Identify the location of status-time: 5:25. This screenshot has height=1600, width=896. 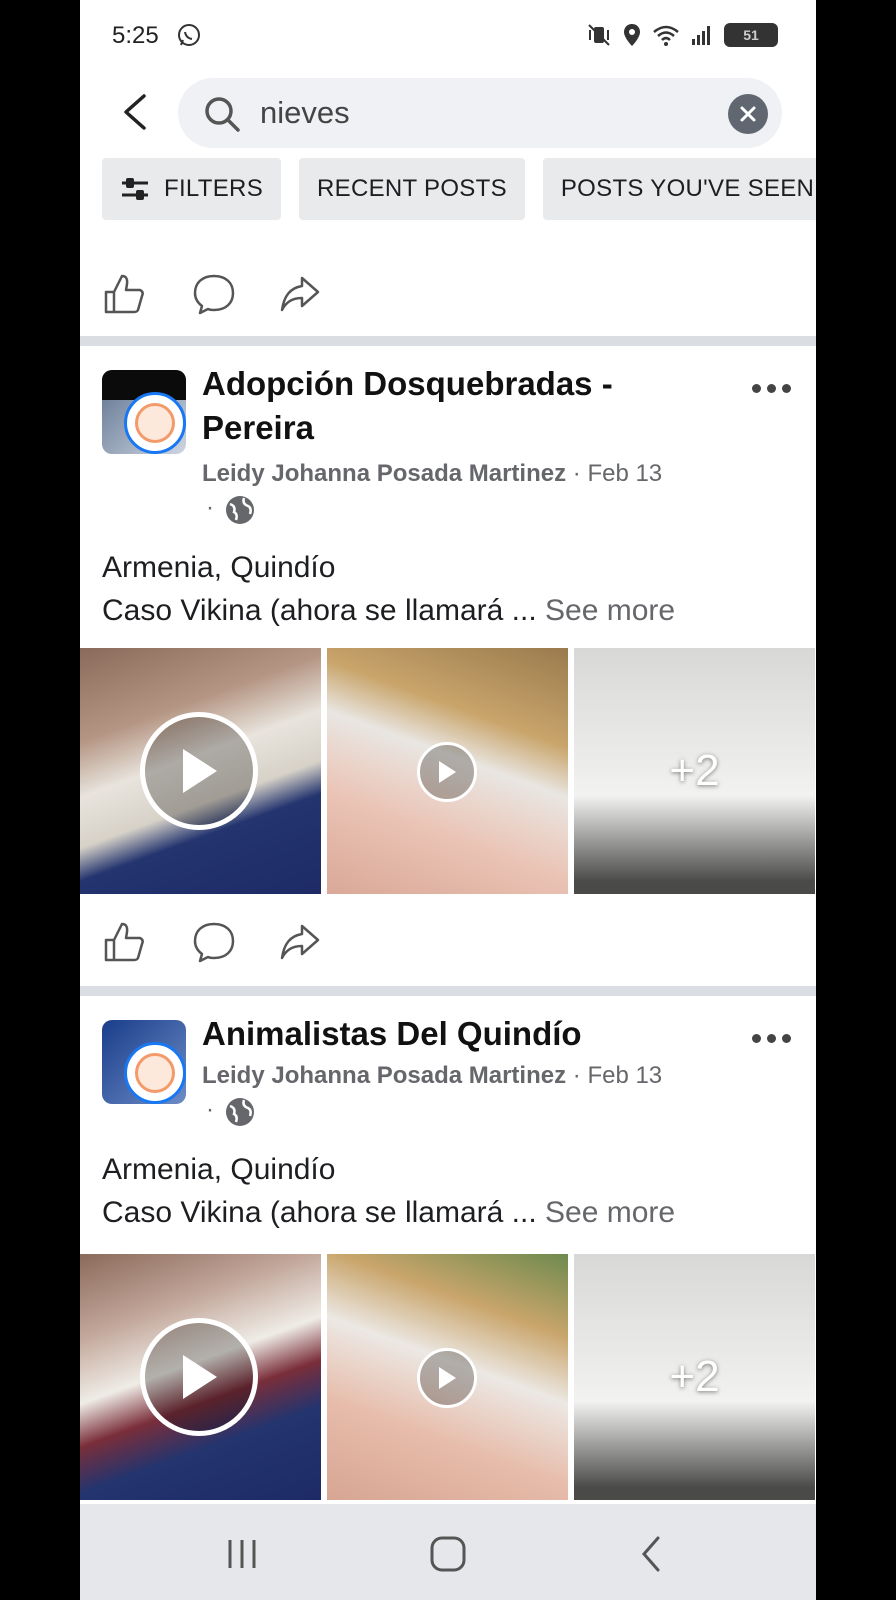
(135, 35).